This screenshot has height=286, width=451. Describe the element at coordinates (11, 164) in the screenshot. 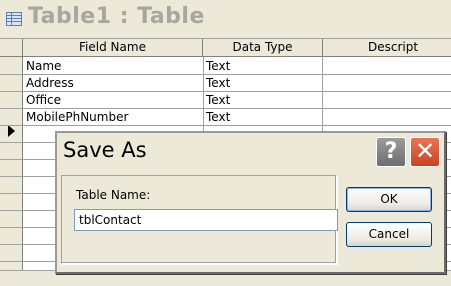

I see `row-selector-column` at that location.